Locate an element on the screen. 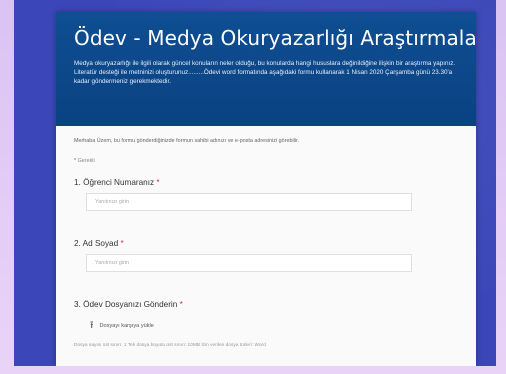 The width and height of the screenshot is (506, 374). title-row: Ödev - Medya Okuryazarlığı Araştırmaları is located at coordinates (275, 38).